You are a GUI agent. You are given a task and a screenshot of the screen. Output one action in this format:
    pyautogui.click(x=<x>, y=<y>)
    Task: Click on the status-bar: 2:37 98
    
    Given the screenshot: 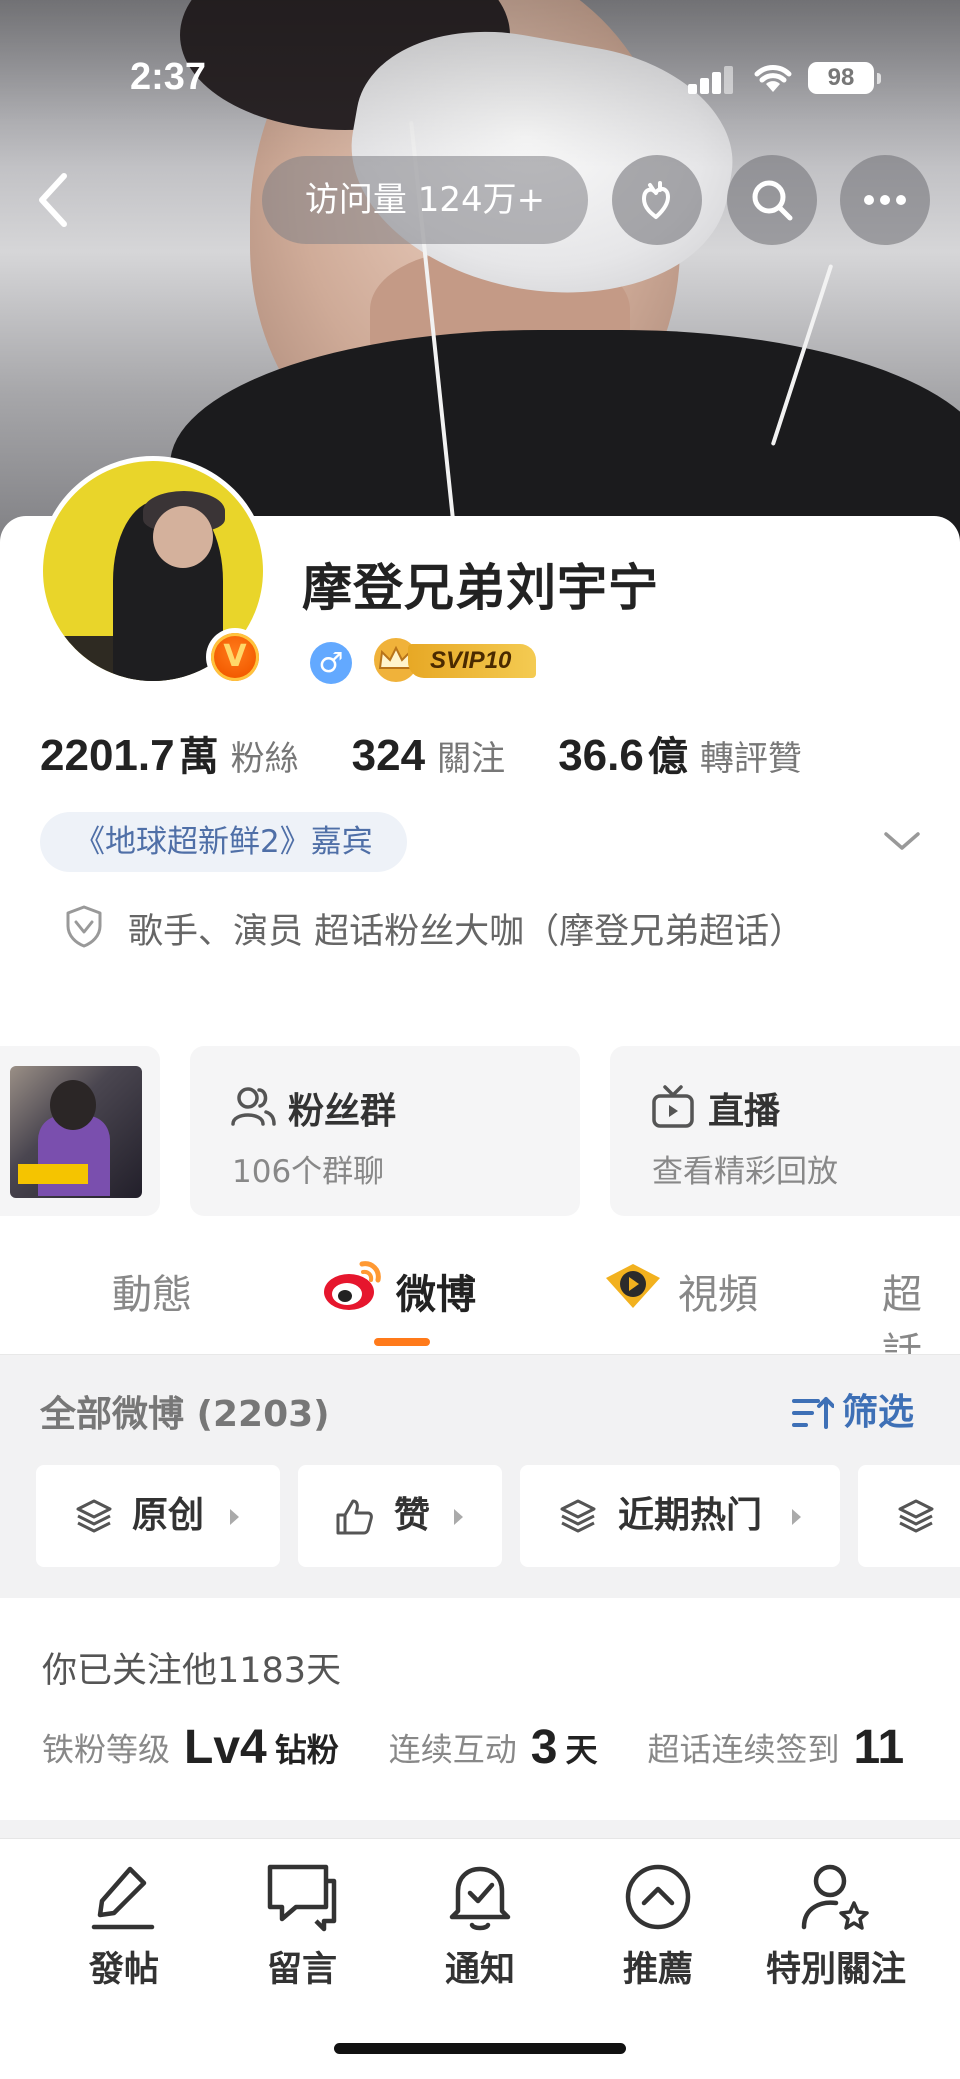 What is the action you would take?
    pyautogui.click(x=480, y=75)
    